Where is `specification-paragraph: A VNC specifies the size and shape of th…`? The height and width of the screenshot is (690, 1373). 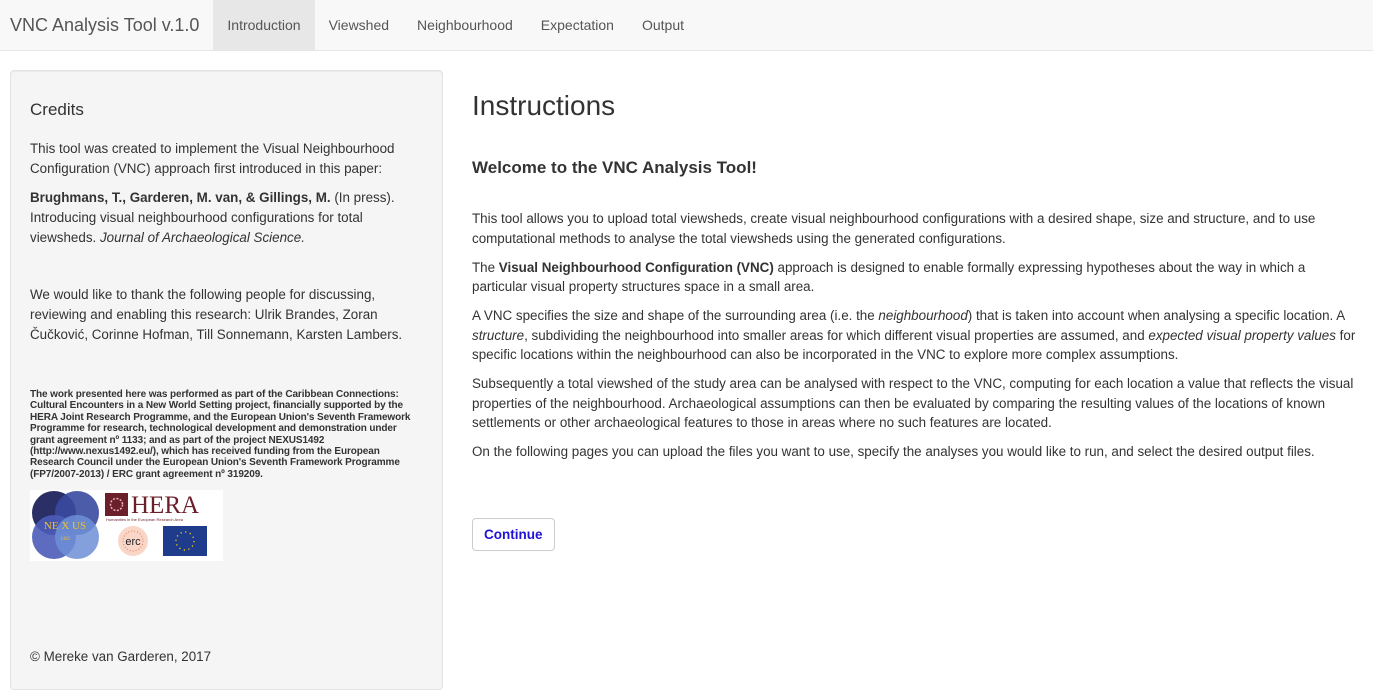 specification-paragraph: A VNC specifies the size and shape of th… is located at coordinates (917, 335).